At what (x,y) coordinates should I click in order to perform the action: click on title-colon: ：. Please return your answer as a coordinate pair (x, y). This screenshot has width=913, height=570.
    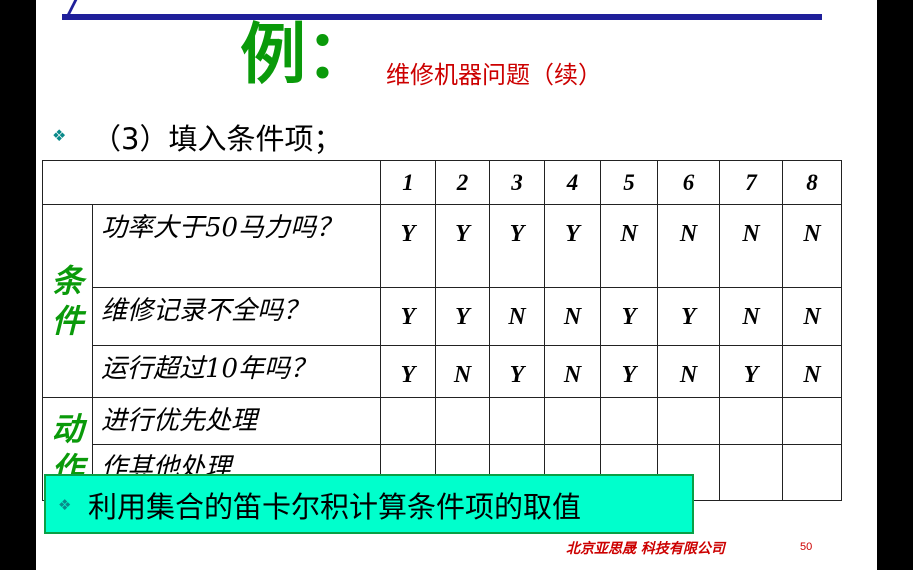
    Looking at the image, I should click on (339, 54).